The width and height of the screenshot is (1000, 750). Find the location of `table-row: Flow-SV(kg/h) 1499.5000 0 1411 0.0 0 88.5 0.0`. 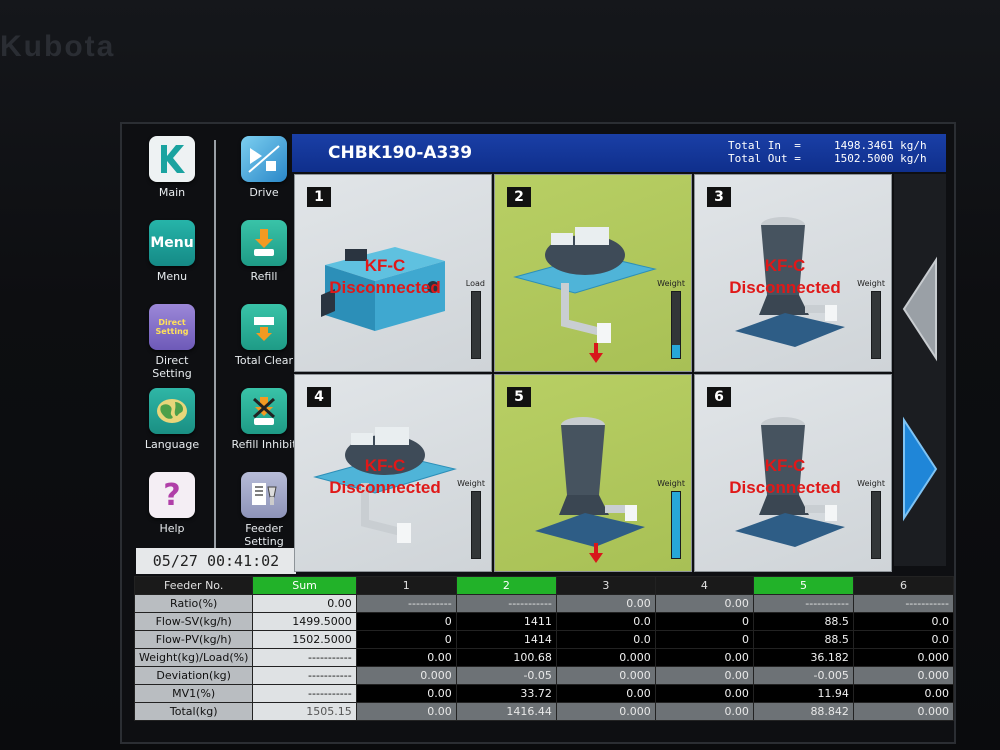

table-row: Flow-SV(kg/h) 1499.5000 0 1411 0.0 0 88.5 0.0 is located at coordinates (544, 621).